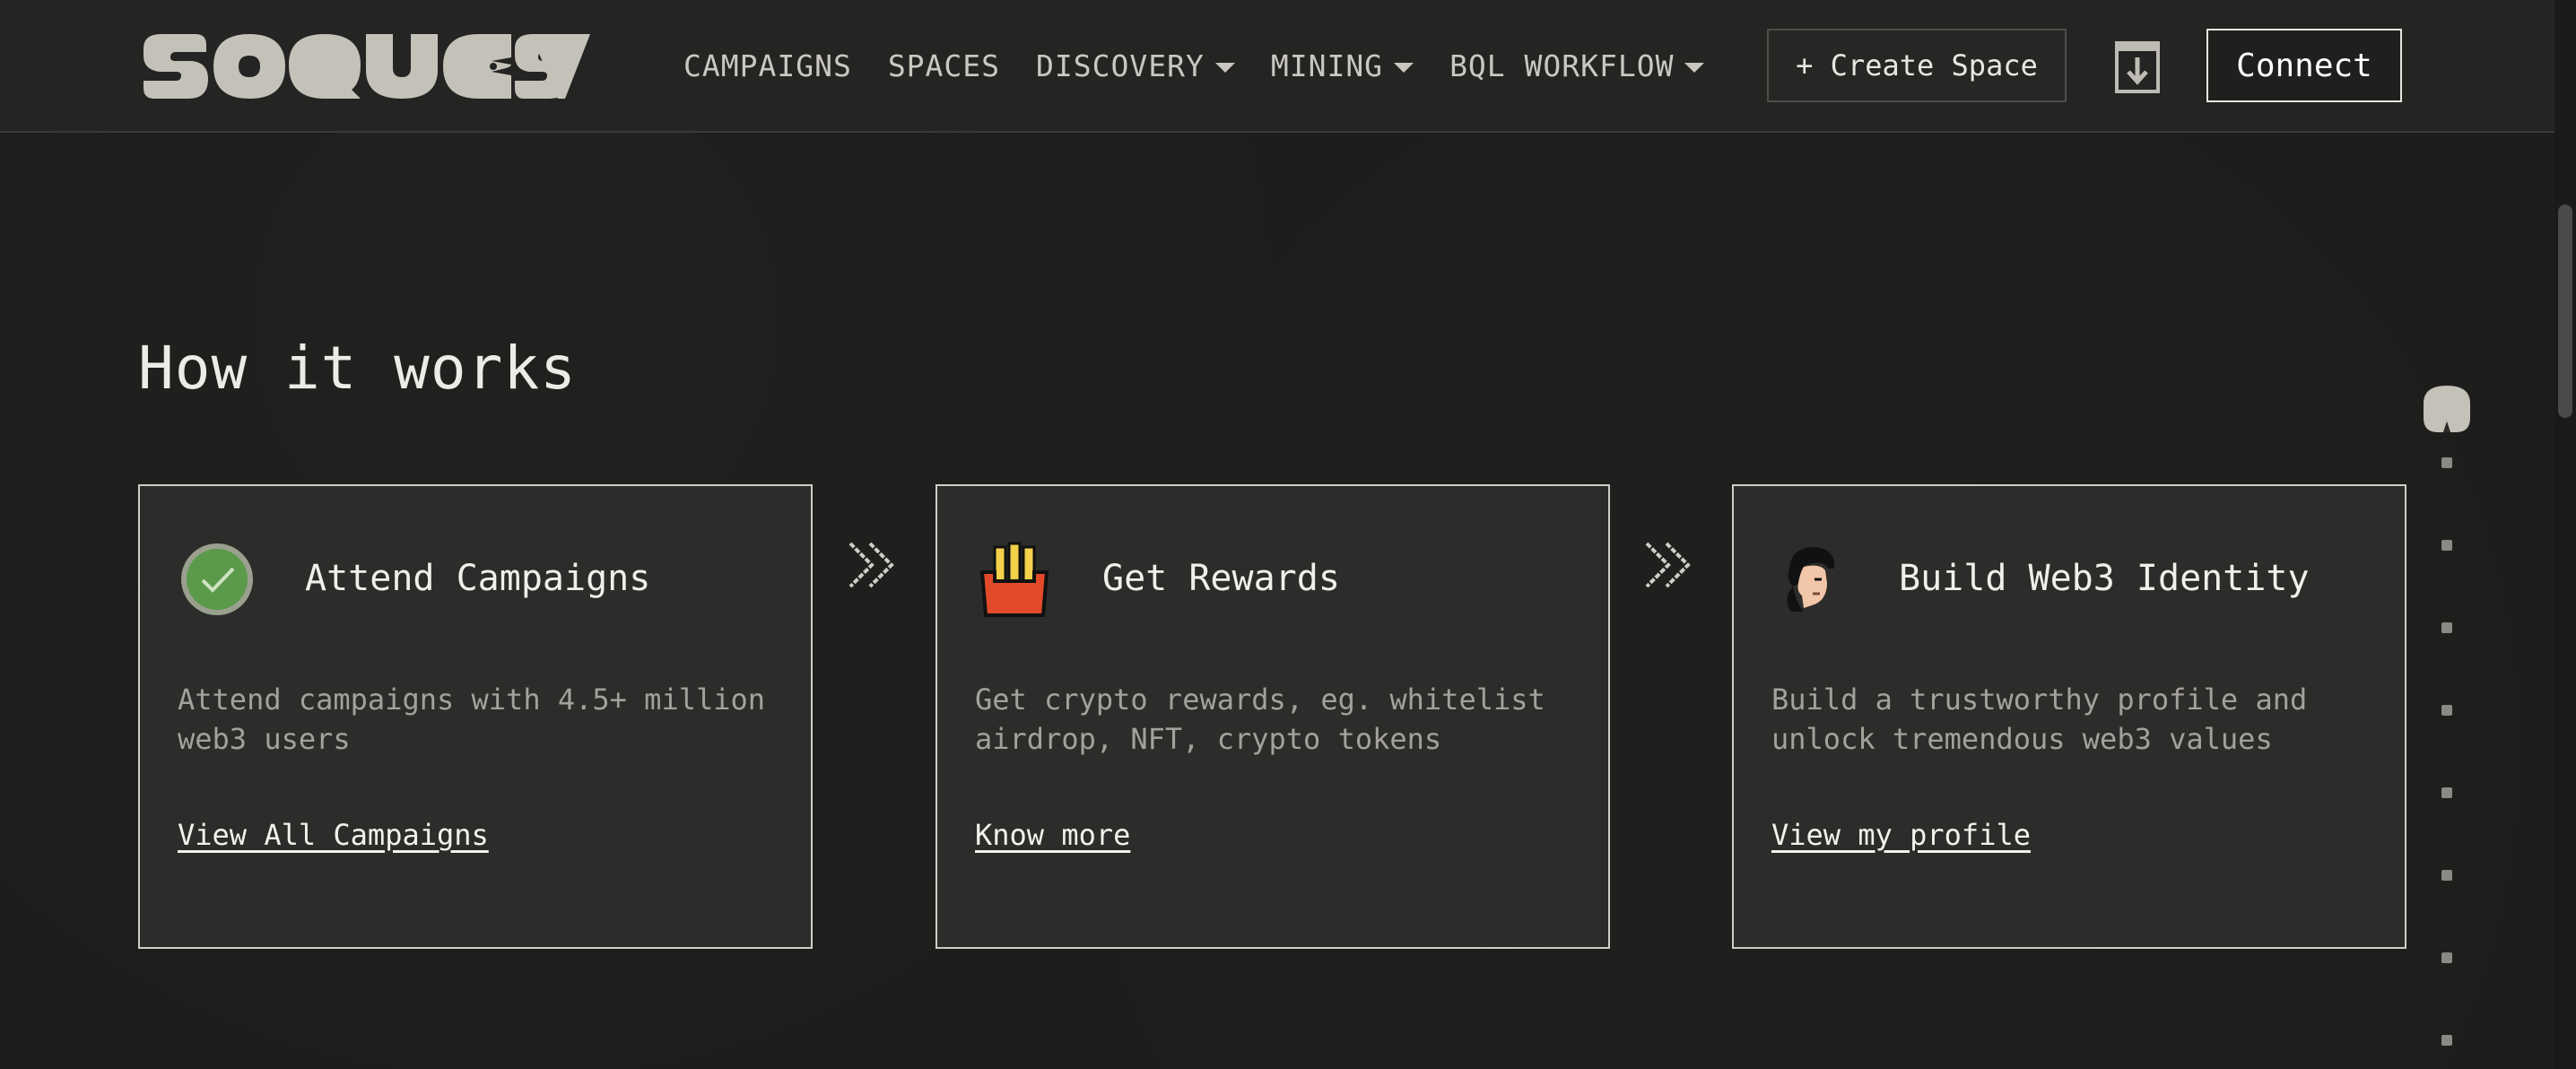  I want to click on nav-spaces: SPACES, so click(944, 65).